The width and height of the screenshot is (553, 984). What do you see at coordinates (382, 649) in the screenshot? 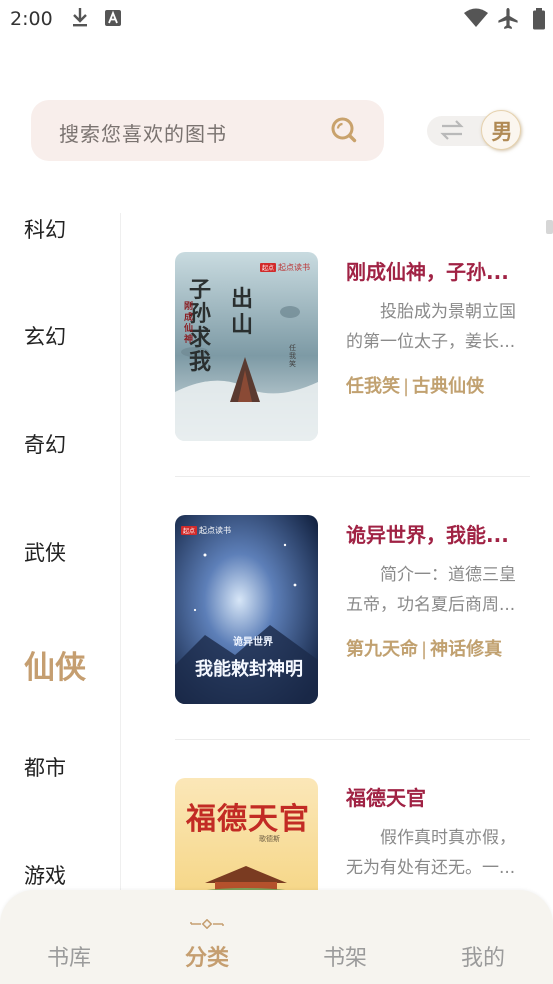
I see `book-author: 第九天命` at bounding box center [382, 649].